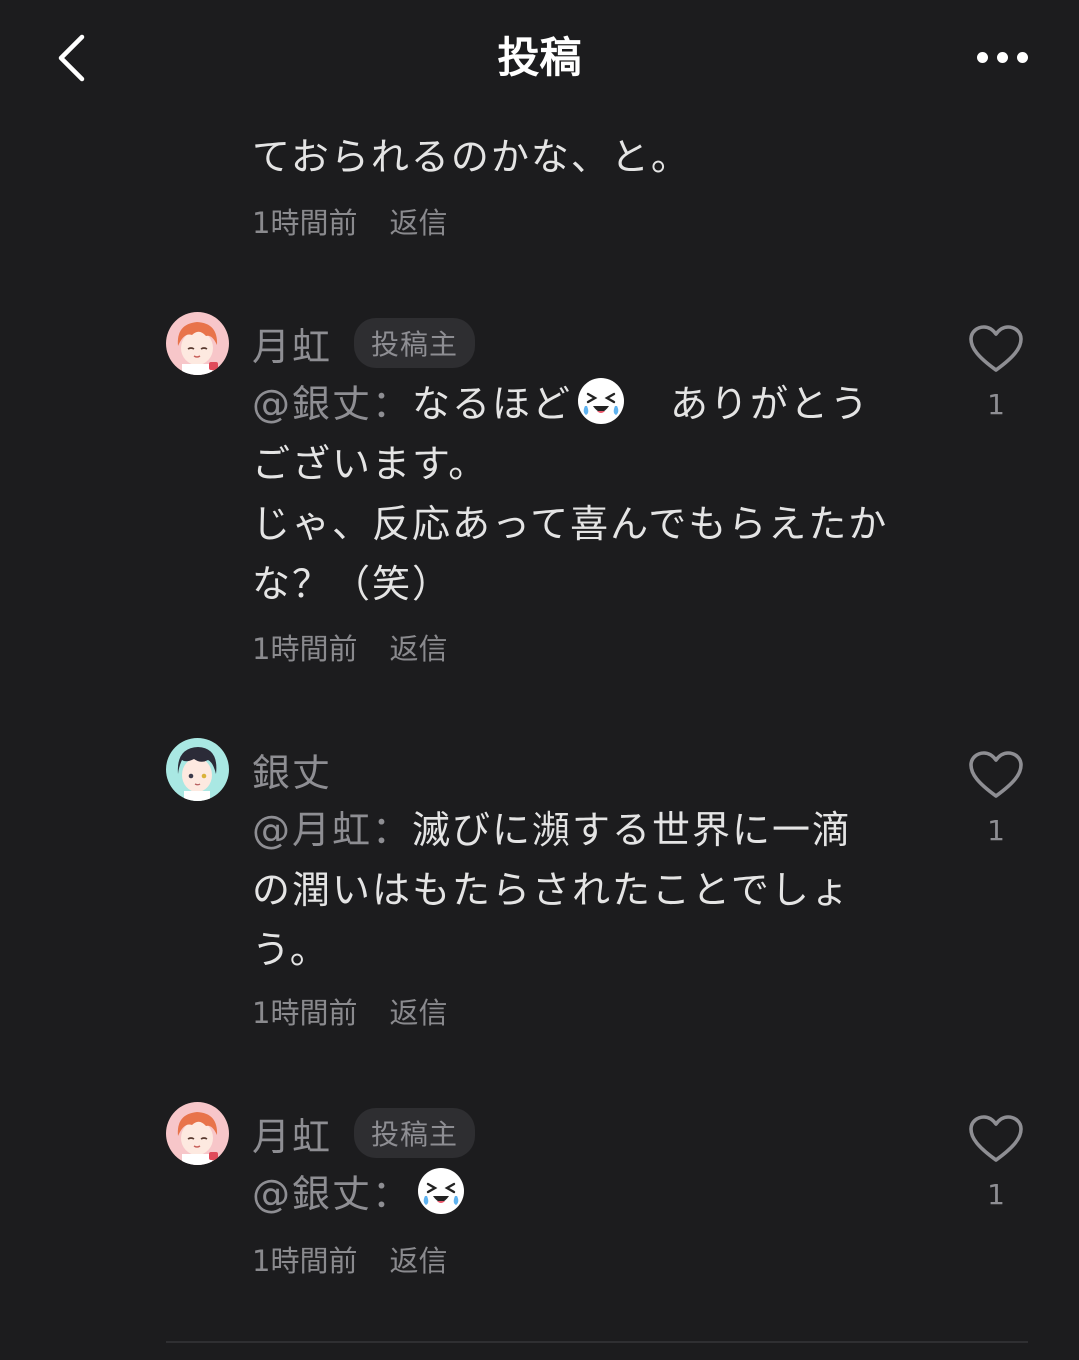 This screenshot has height=1360, width=1079. Describe the element at coordinates (471, 157) in the screenshot. I see `comment-text-partial: ておられるのかな、と。` at that location.